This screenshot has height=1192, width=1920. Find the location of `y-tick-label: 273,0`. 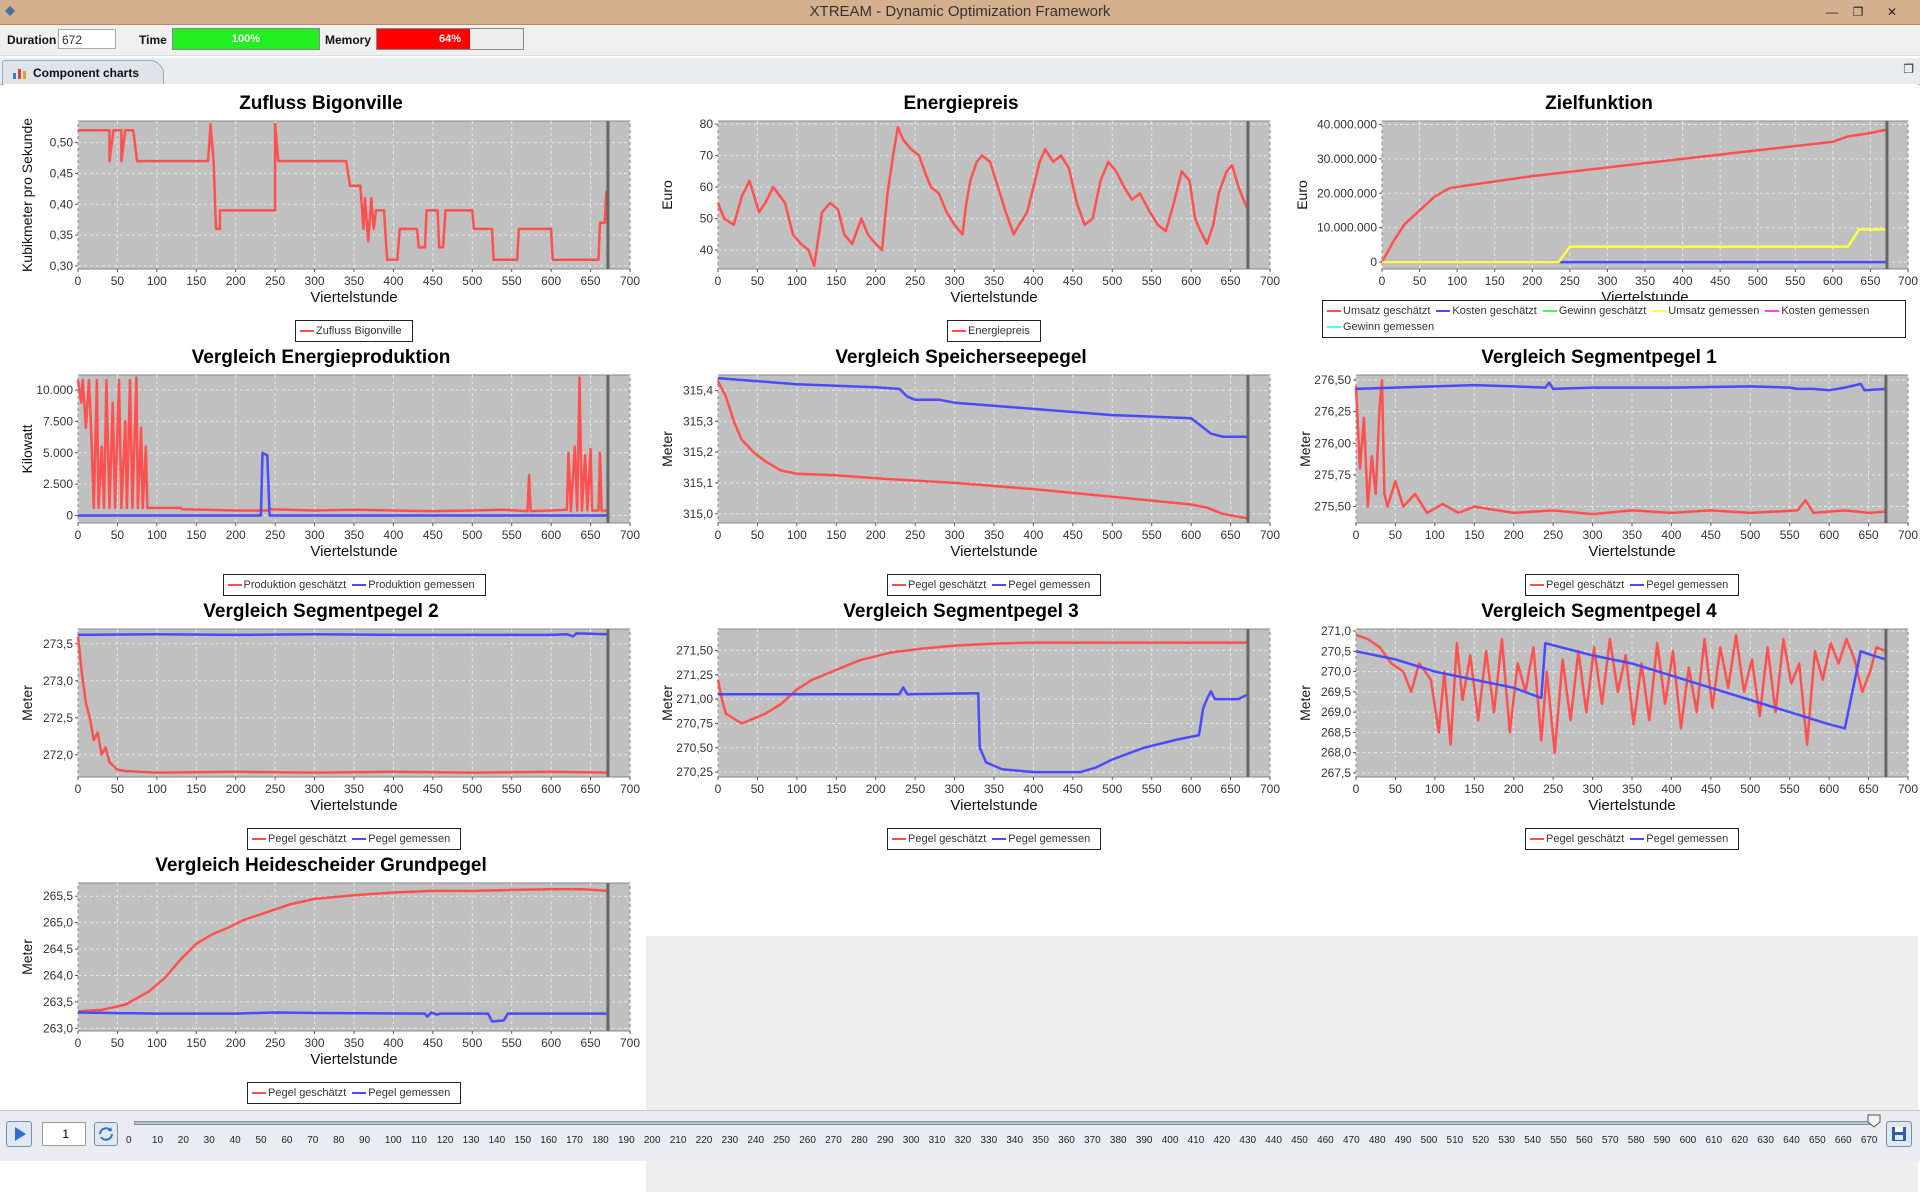

y-tick-label: 273,0 is located at coordinates (58, 681).